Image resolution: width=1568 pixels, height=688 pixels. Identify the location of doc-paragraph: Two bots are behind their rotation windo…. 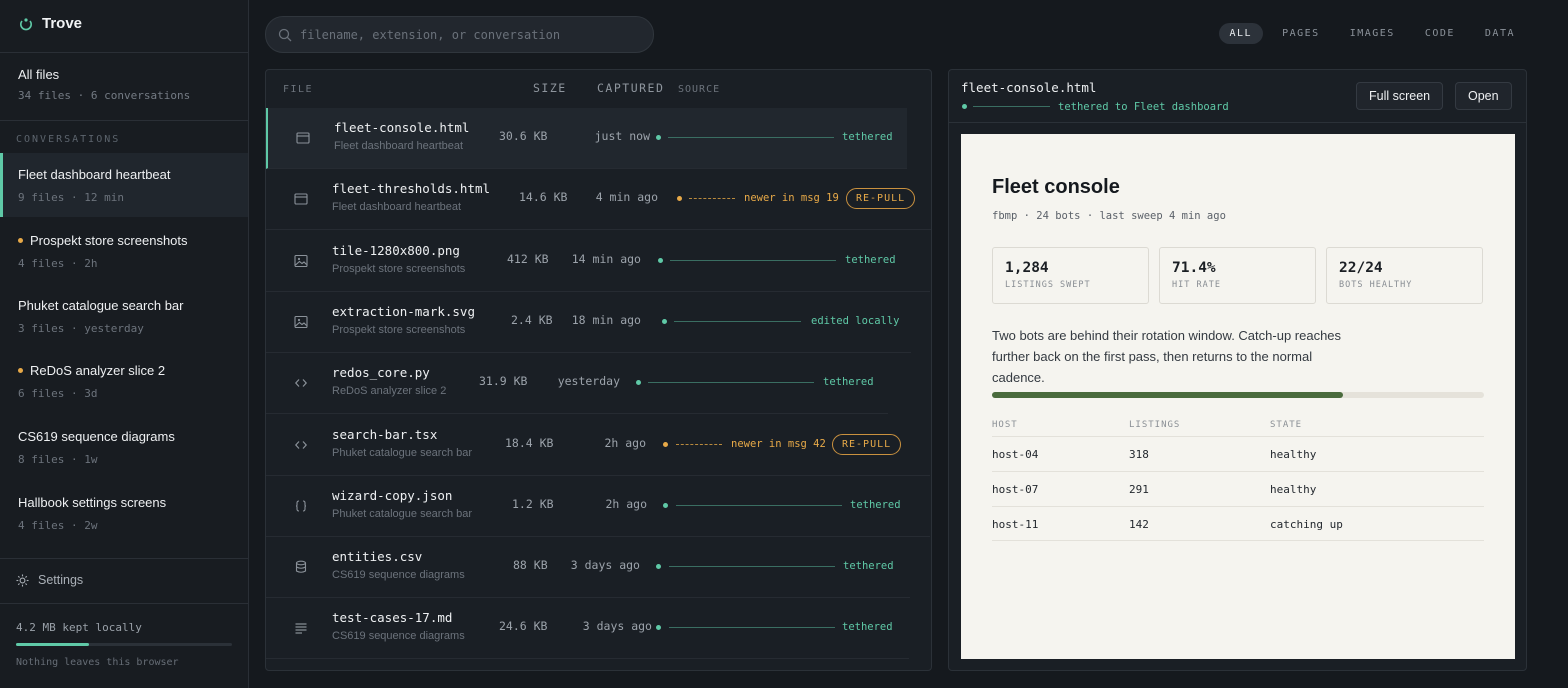
(1167, 356).